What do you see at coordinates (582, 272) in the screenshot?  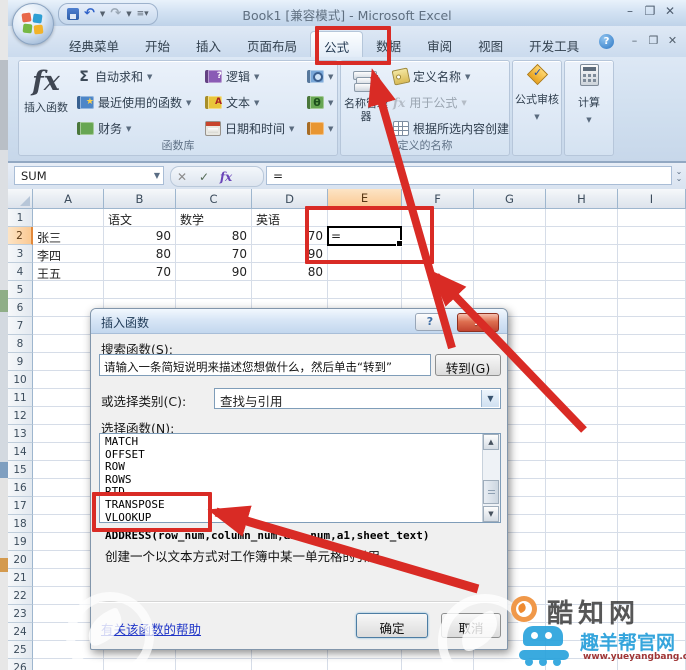 I see `cell-H4` at bounding box center [582, 272].